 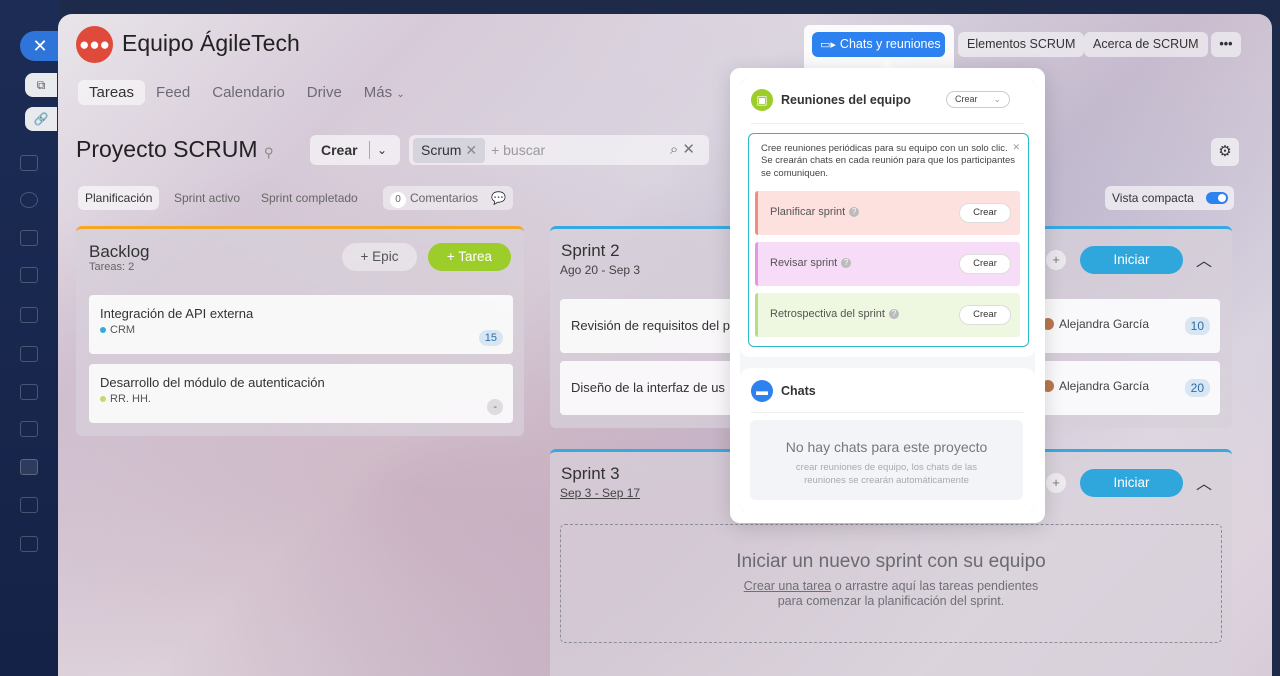 I want to click on rail-icon-calendar, so click(x=29, y=238).